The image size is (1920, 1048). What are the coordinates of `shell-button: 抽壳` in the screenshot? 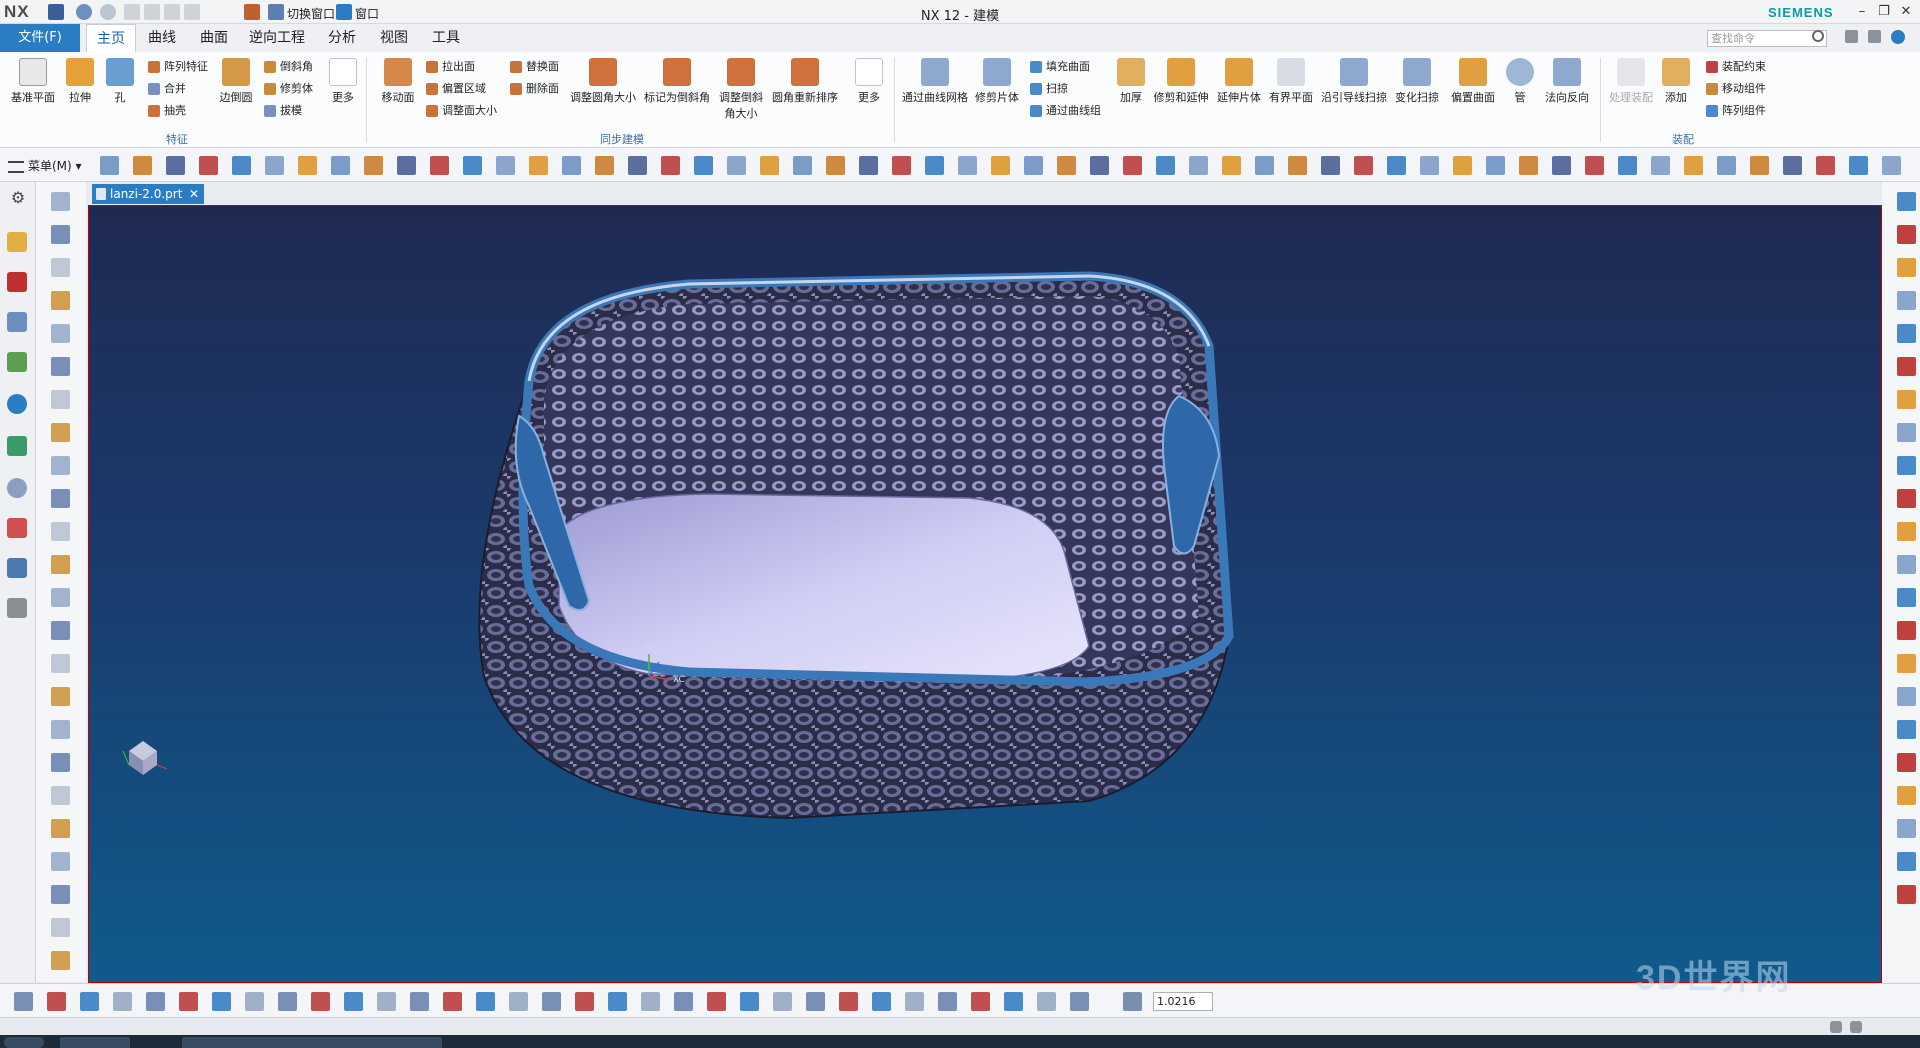 It's located at (166, 111).